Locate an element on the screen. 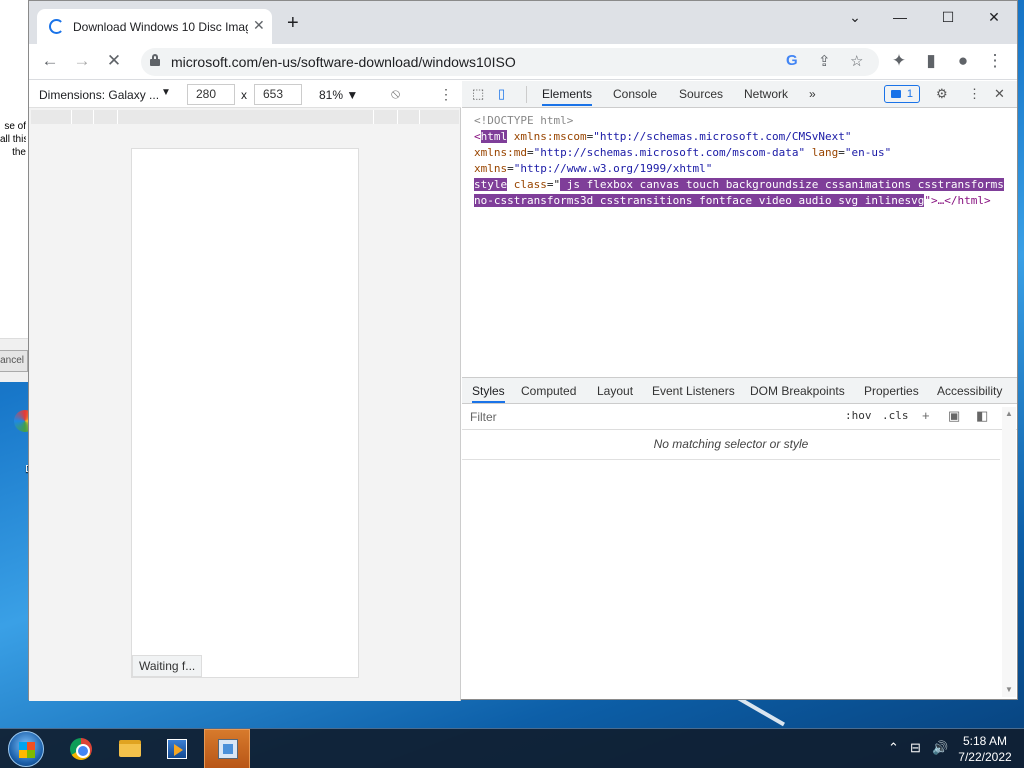 This screenshot has height=768, width=1024. profile-avatar: ● is located at coordinates (963, 61).